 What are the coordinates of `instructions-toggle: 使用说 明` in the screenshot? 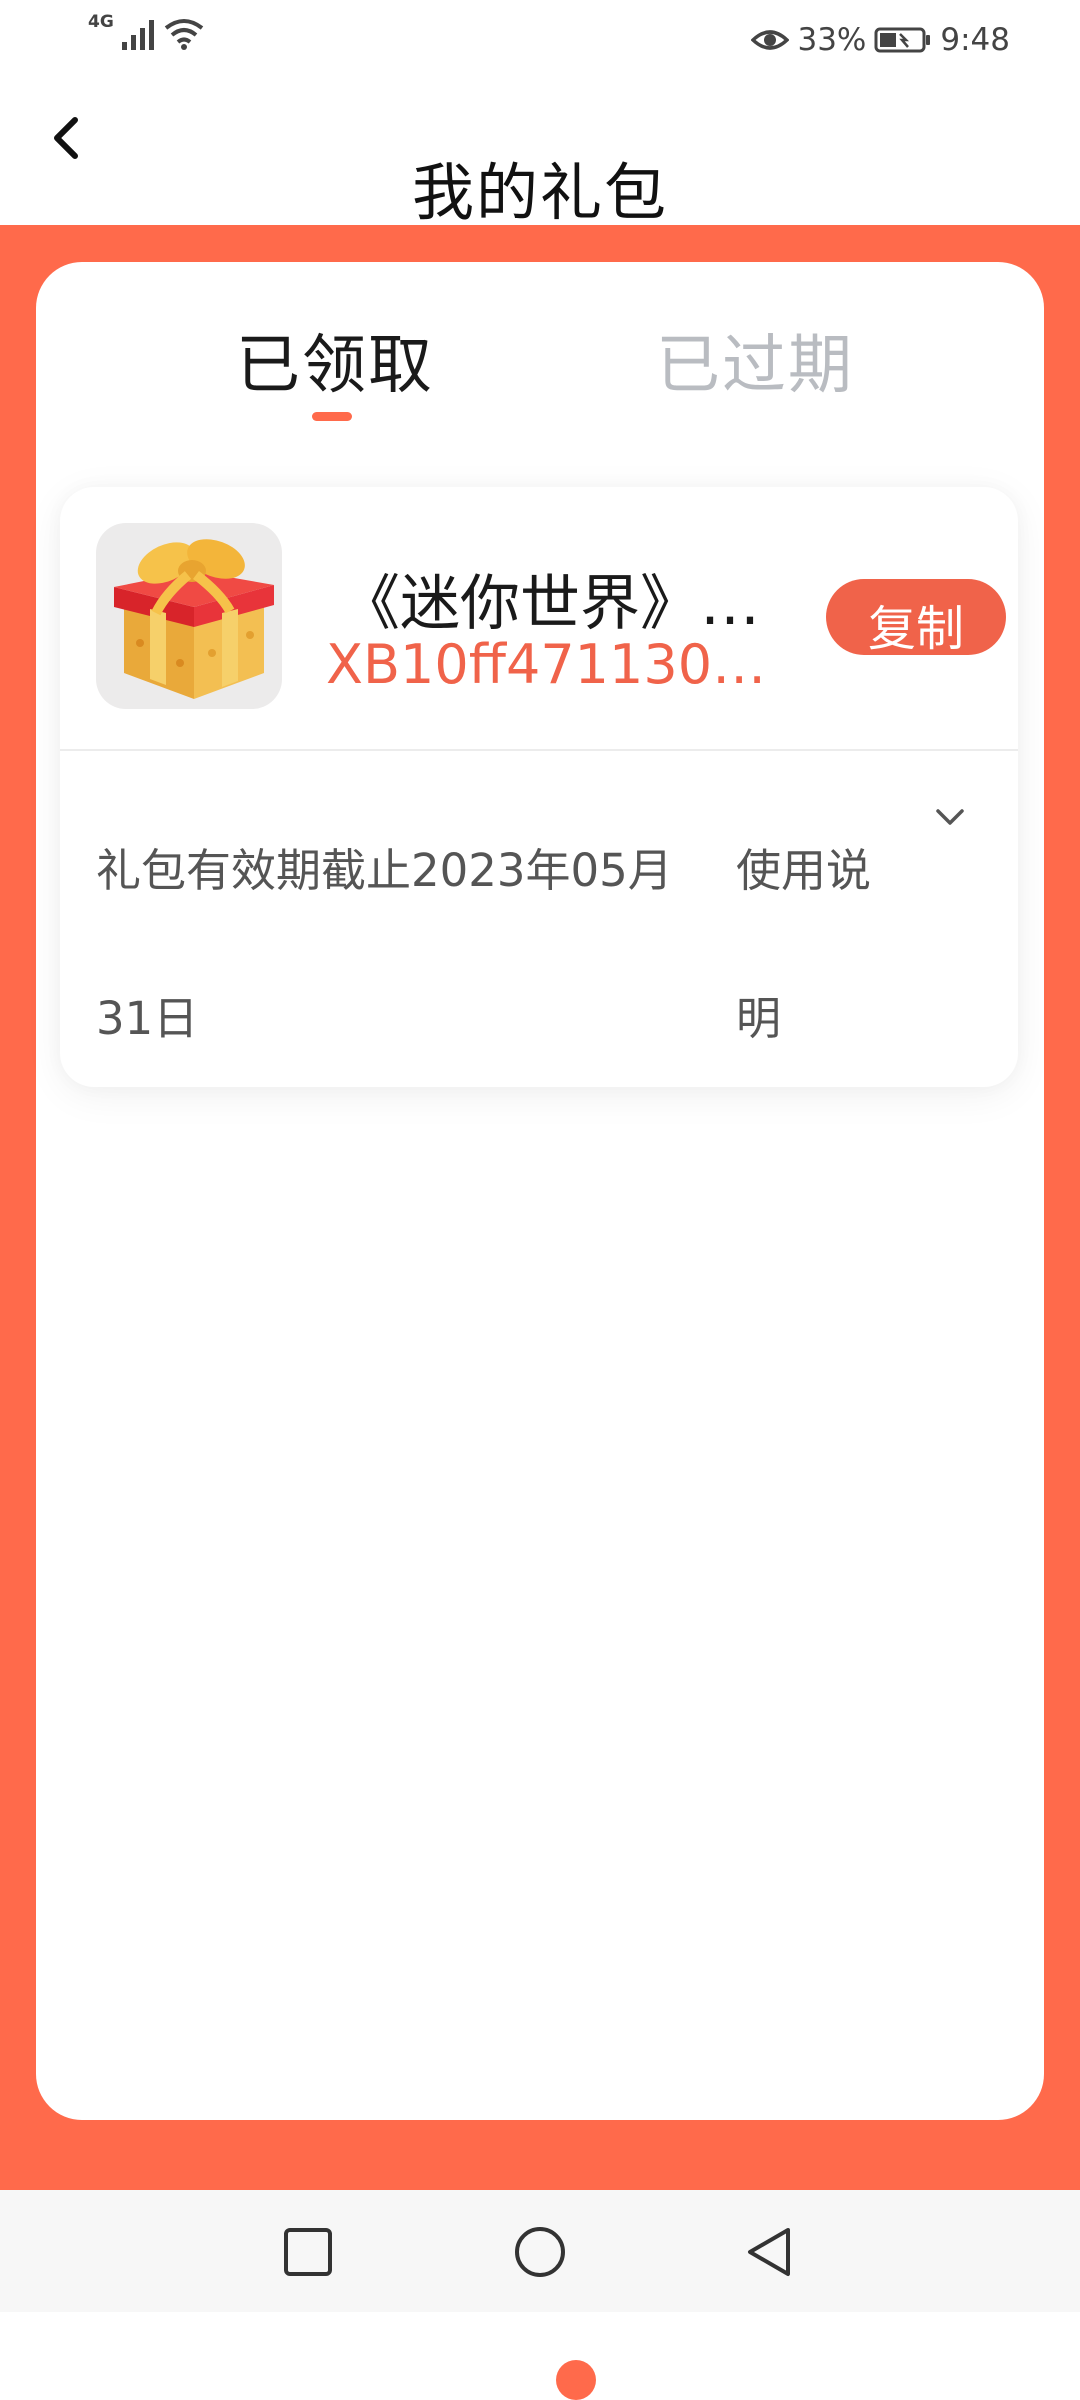 It's located at (811, 945).